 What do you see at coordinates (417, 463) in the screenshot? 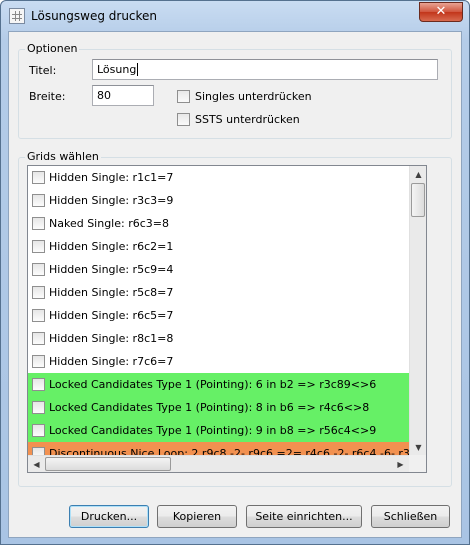
I see `scrollbar-corner` at bounding box center [417, 463].